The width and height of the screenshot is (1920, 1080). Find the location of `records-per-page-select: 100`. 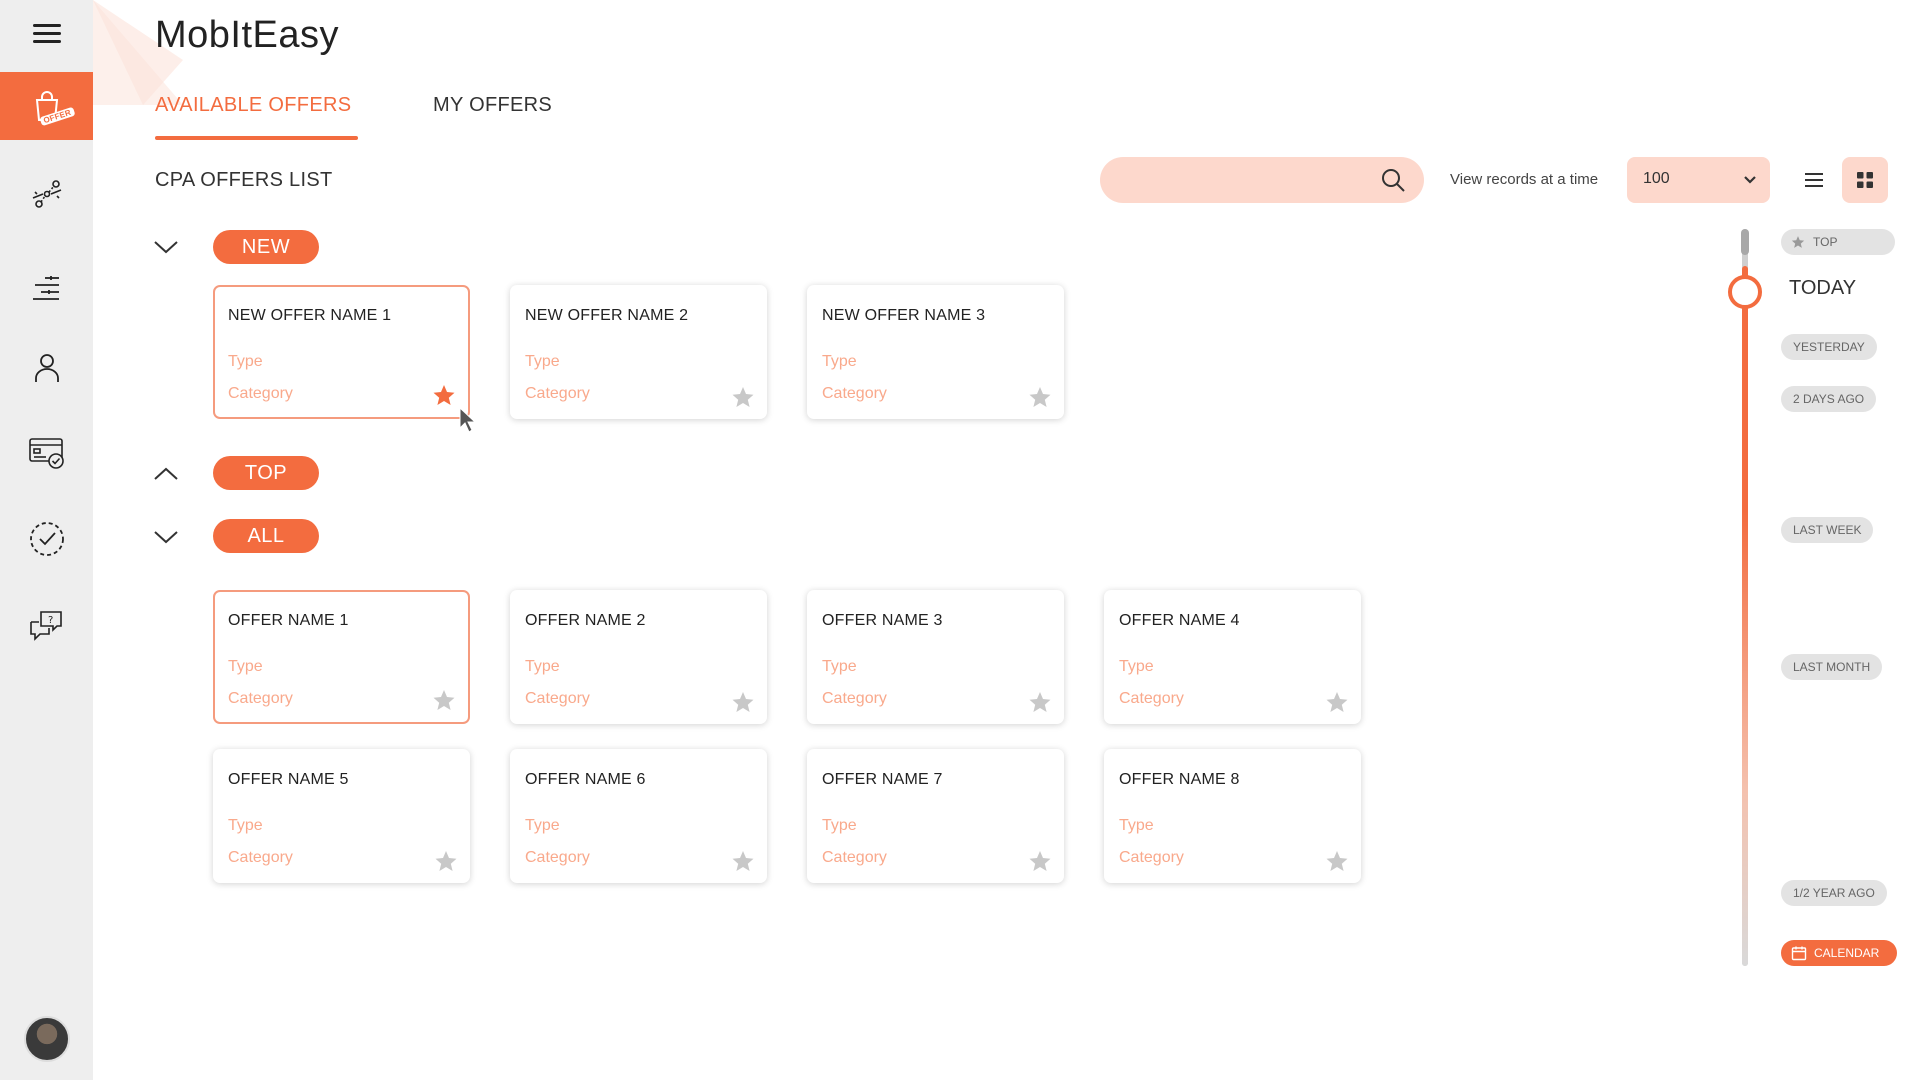

records-per-page-select: 100 is located at coordinates (1698, 180).